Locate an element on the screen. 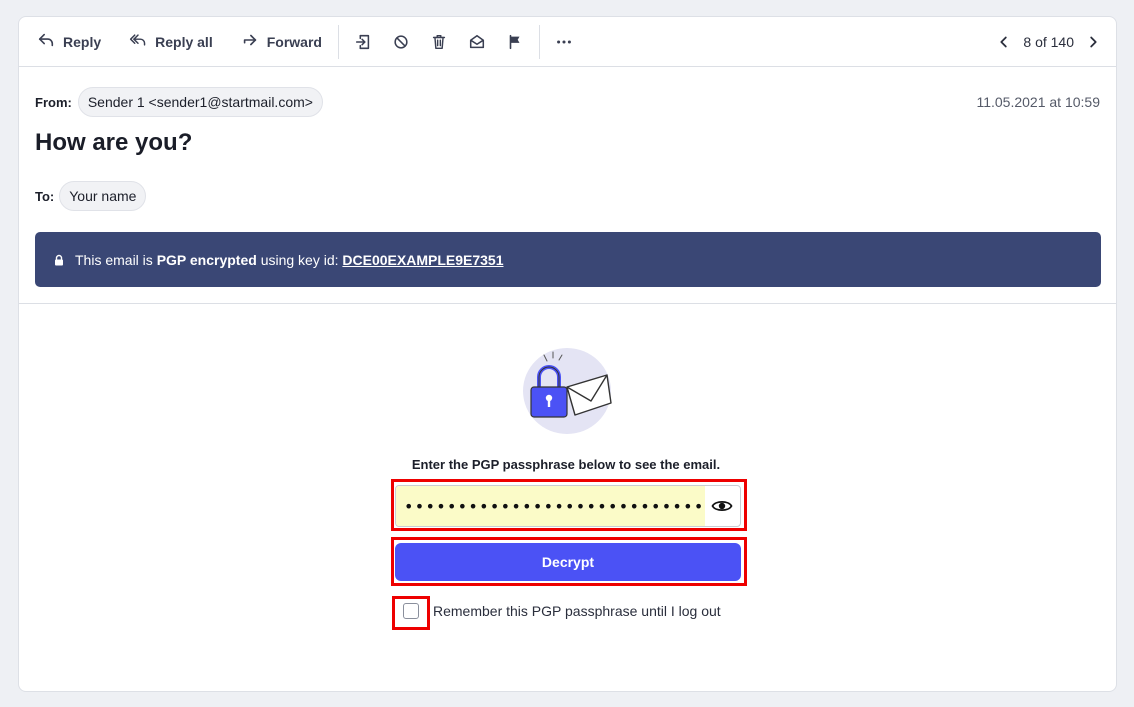 This screenshot has height=707, width=1134. trash-icon is located at coordinates (439, 41).